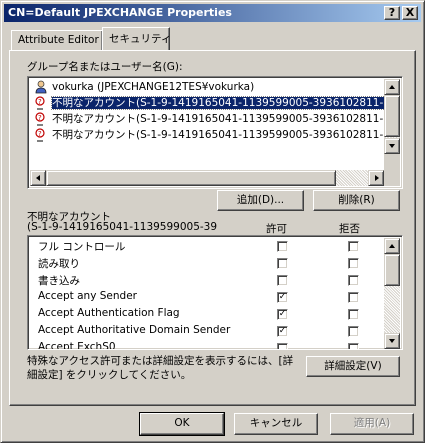 The width and height of the screenshot is (425, 443). I want to click on users-vertical-scrollbar, so click(392, 116).